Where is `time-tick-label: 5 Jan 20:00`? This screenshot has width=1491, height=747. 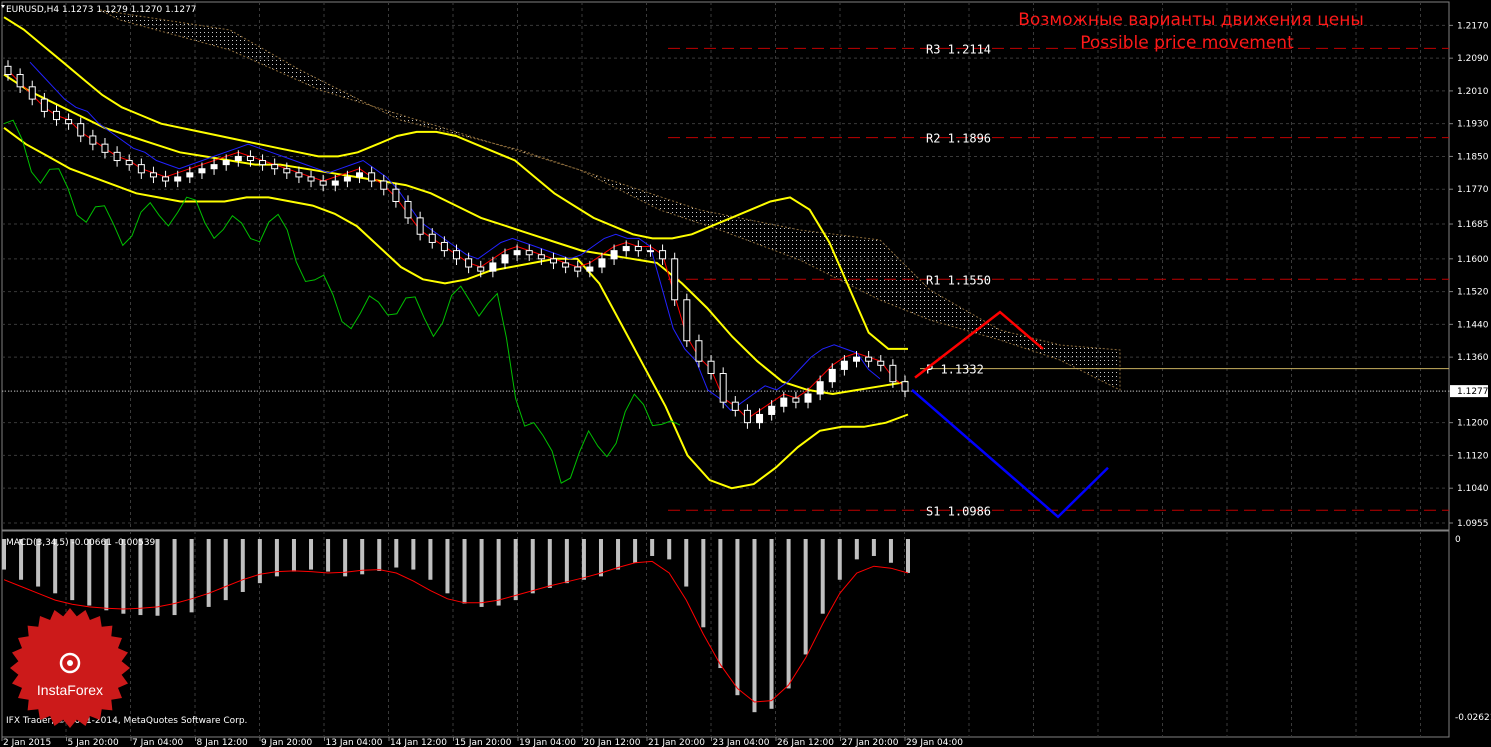 time-tick-label: 5 Jan 20:00 is located at coordinates (94, 742).